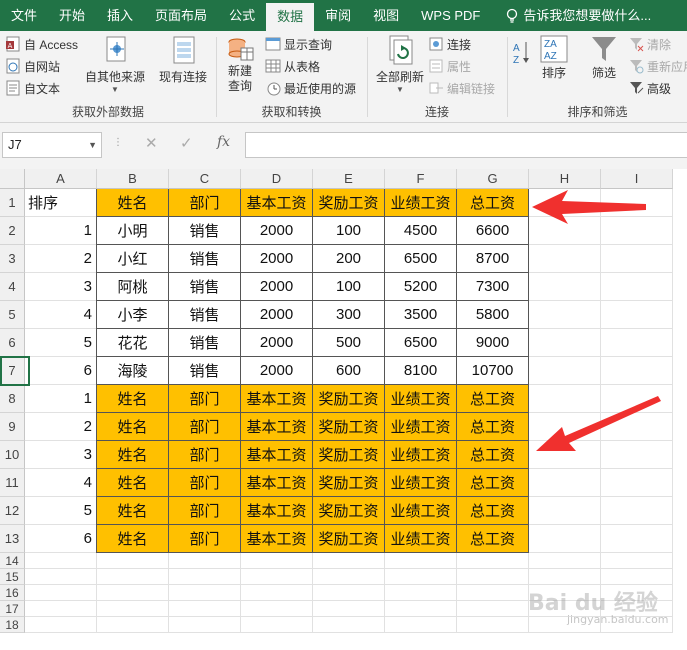 The image size is (687, 650). Describe the element at coordinates (493, 539) in the screenshot. I see `cell-G13: 总工资` at that location.